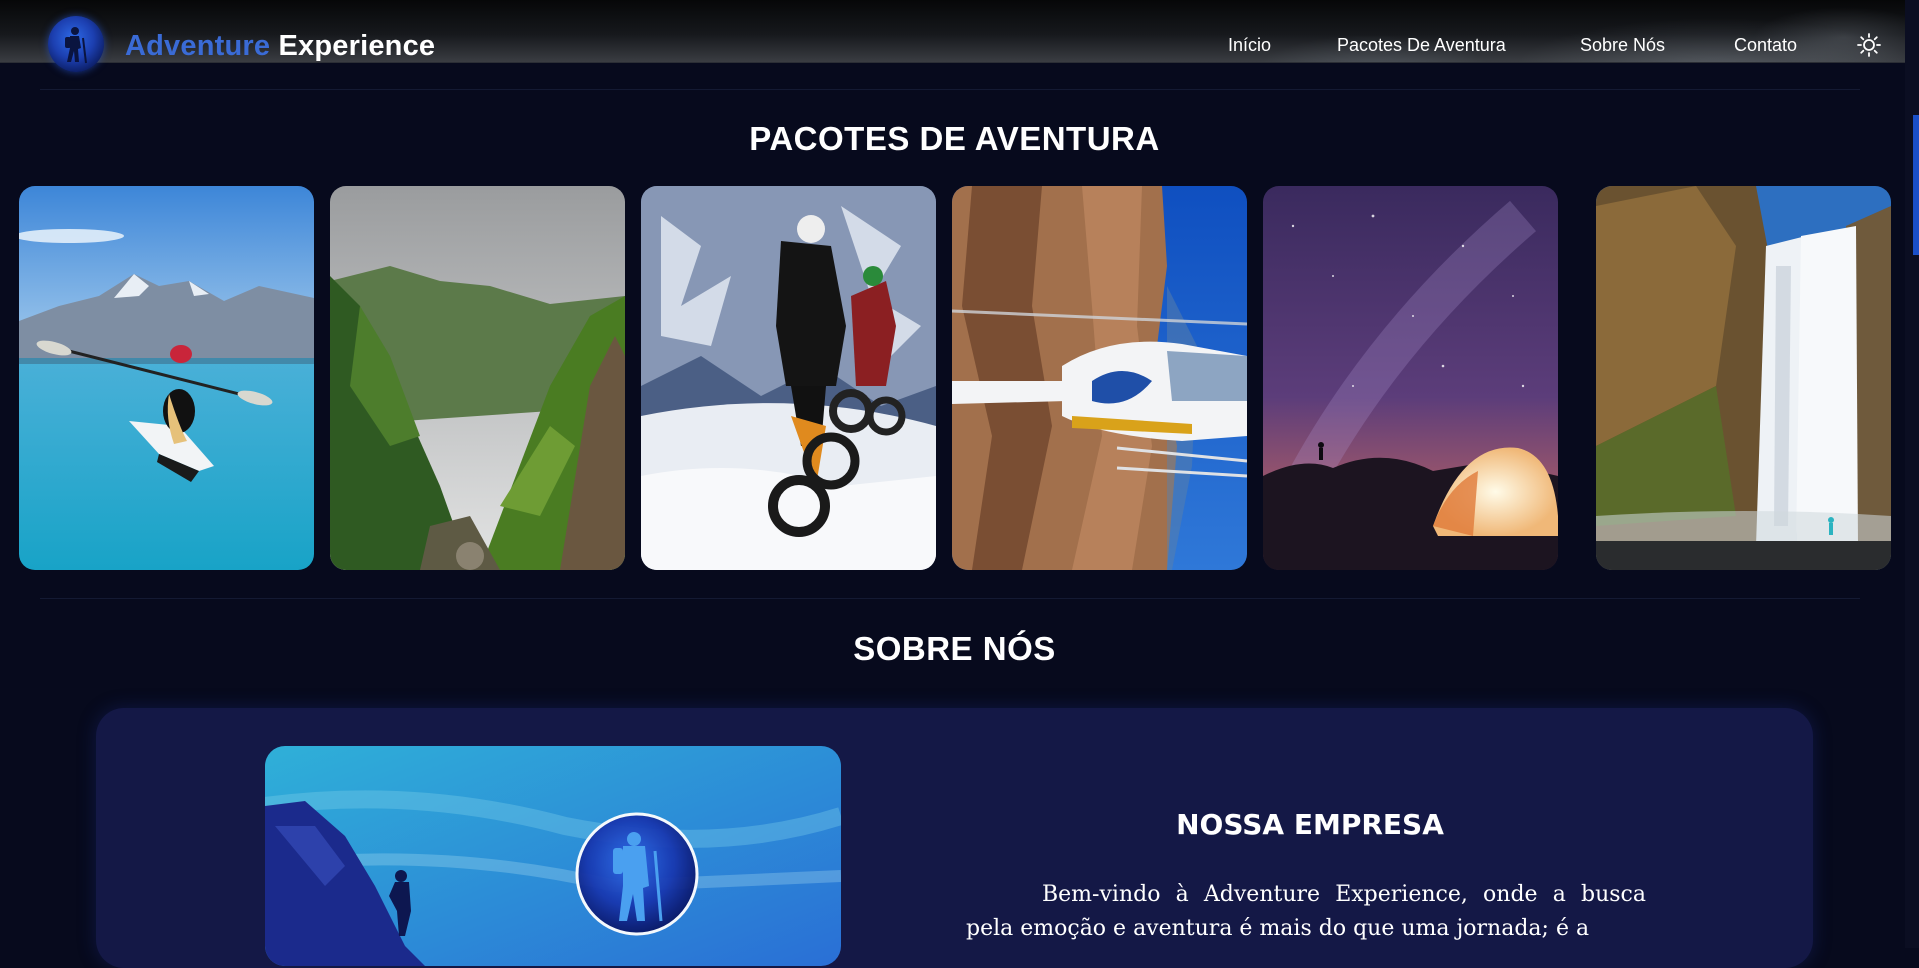 The image size is (1919, 968). I want to click on about-climber-image, so click(553, 856).